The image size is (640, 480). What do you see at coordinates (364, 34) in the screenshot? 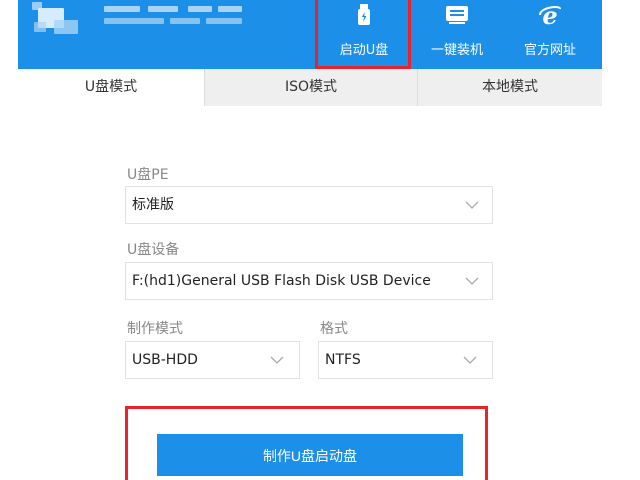
I see `toolbar-usb-boot-button: 启动U盘` at bounding box center [364, 34].